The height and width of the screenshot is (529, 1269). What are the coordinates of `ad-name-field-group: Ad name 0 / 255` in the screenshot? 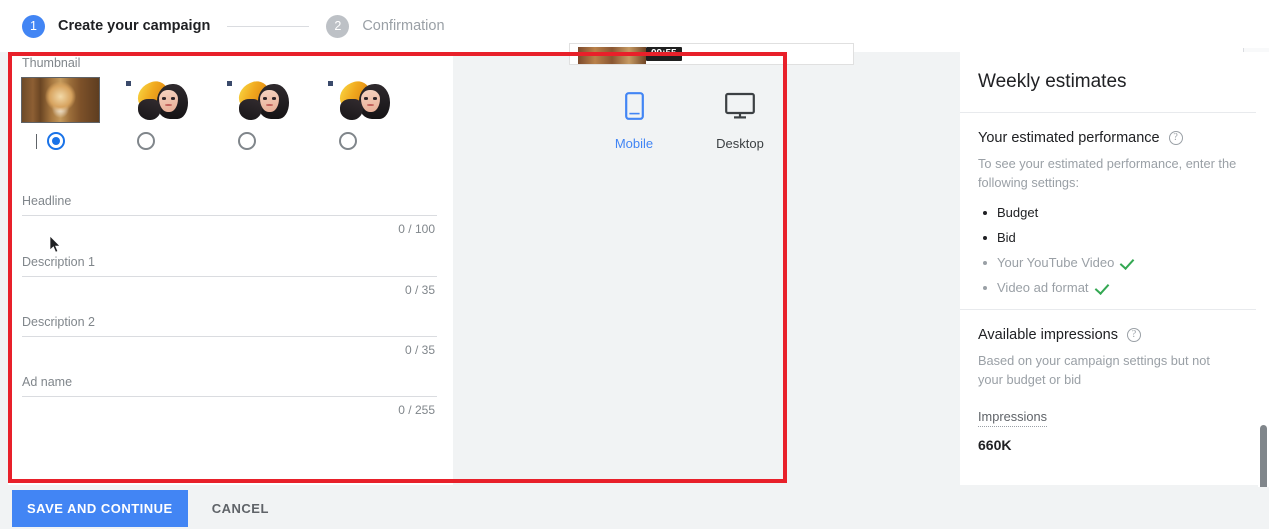 It's located at (230, 396).